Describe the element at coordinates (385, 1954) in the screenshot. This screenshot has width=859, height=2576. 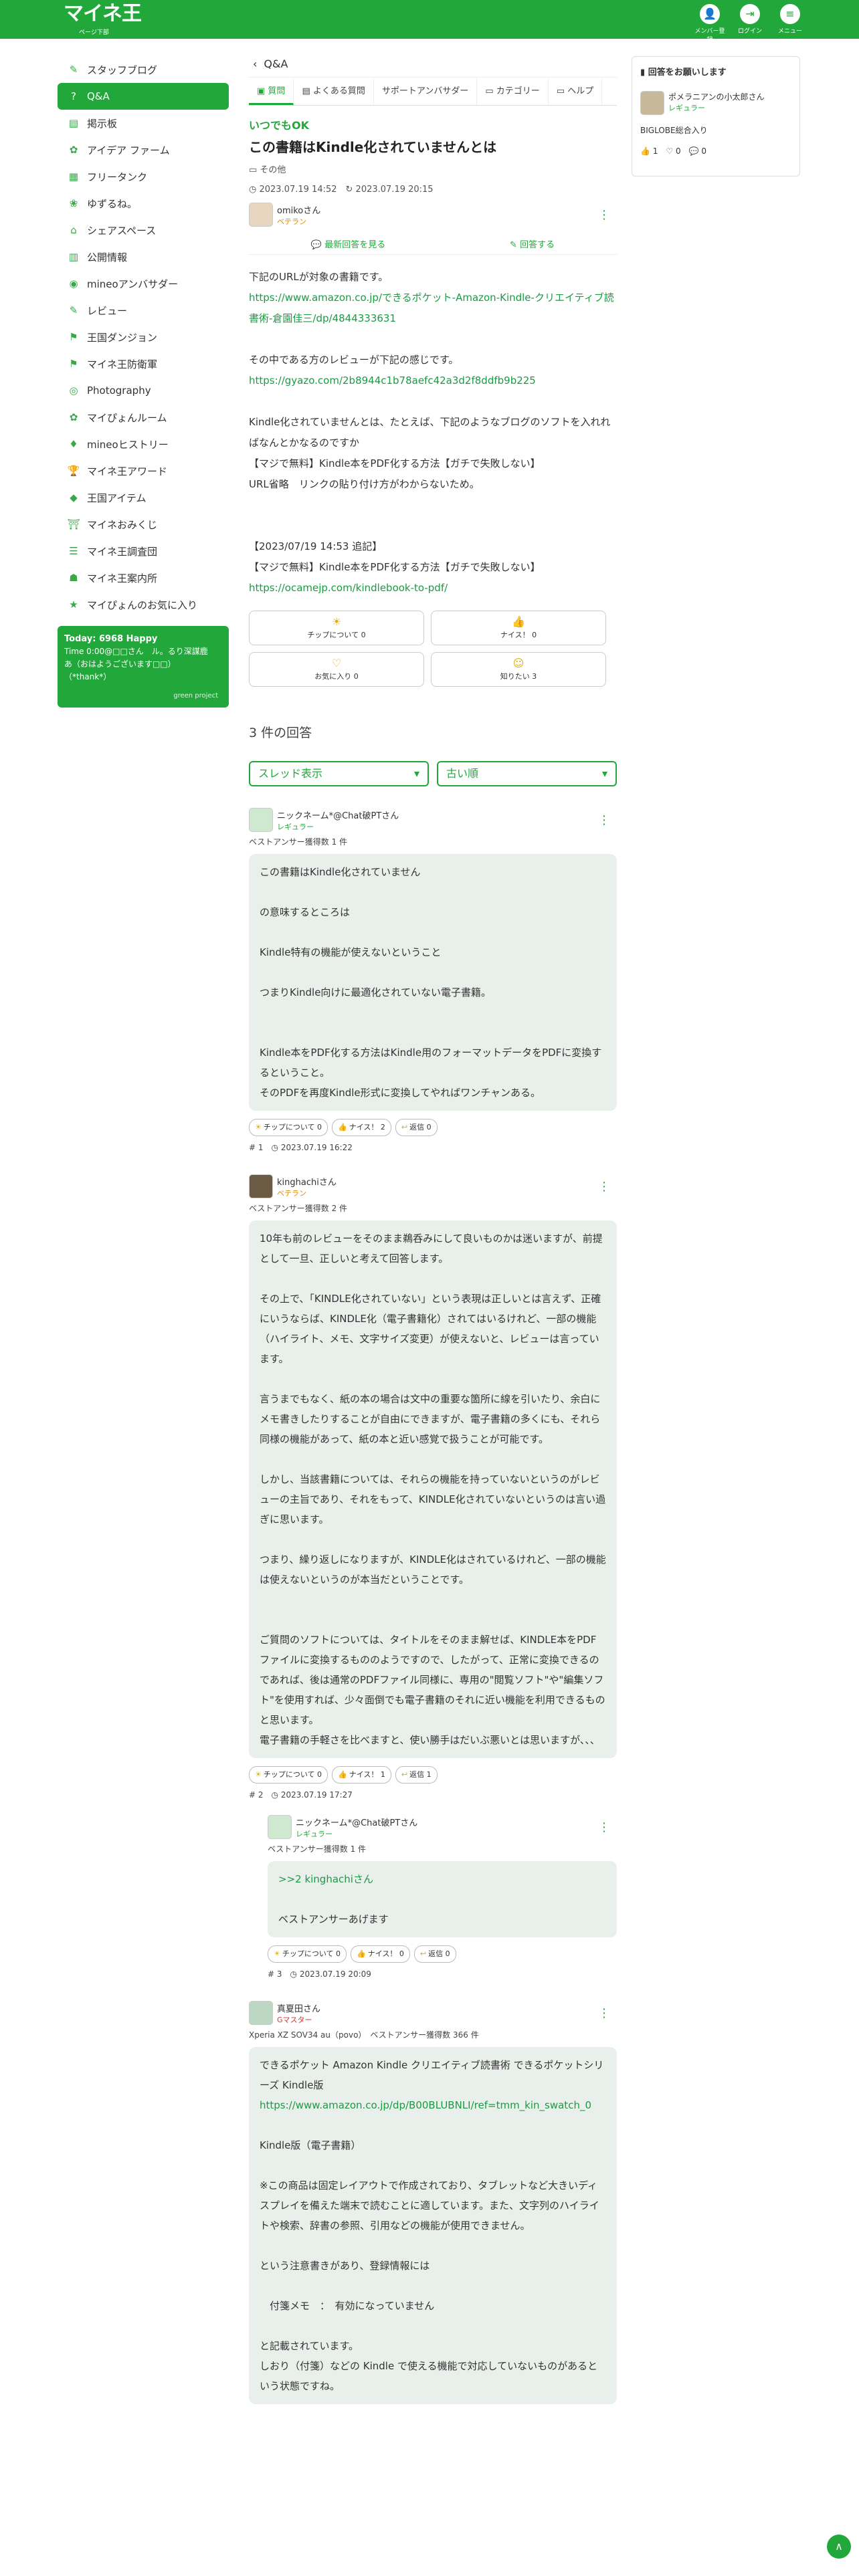
I see `chip-label: ナイス！ 0` at that location.